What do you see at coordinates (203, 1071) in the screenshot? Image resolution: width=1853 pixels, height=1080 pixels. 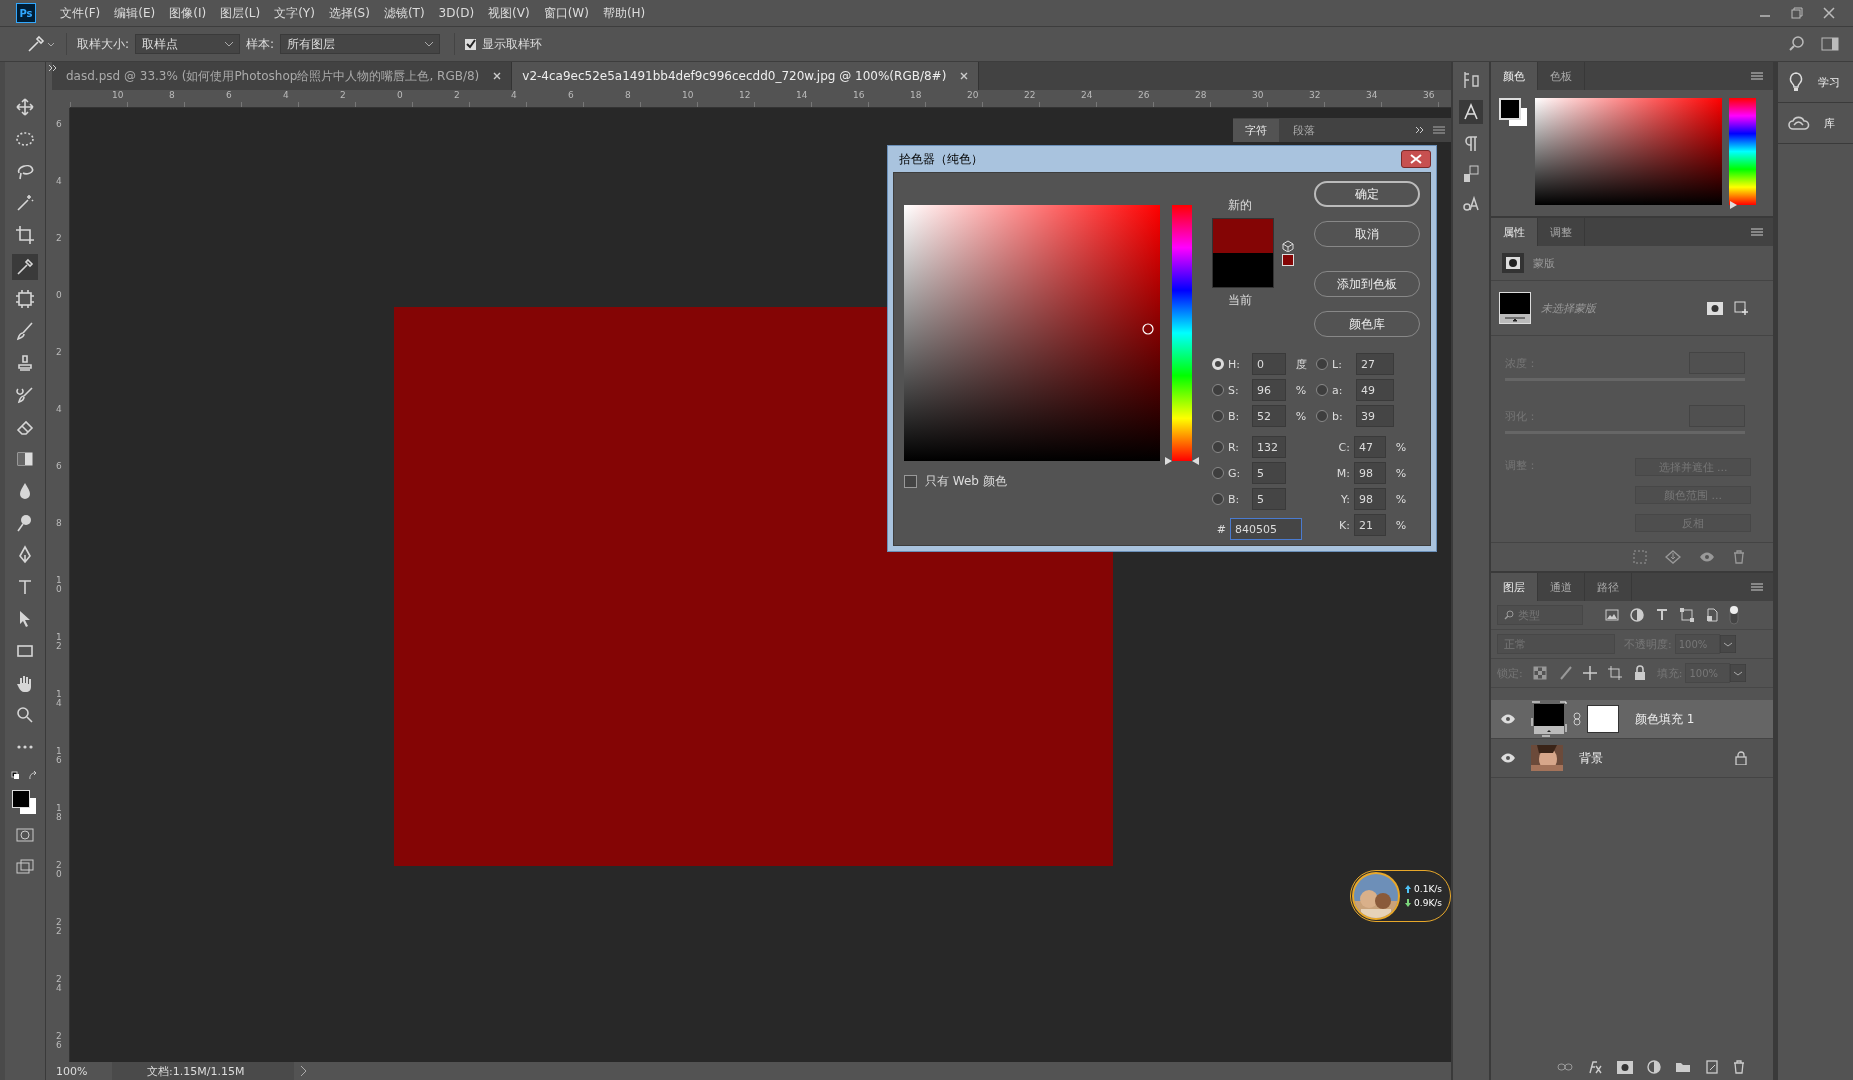 I see `document-info: 文档:1.15M/1.15M` at bounding box center [203, 1071].